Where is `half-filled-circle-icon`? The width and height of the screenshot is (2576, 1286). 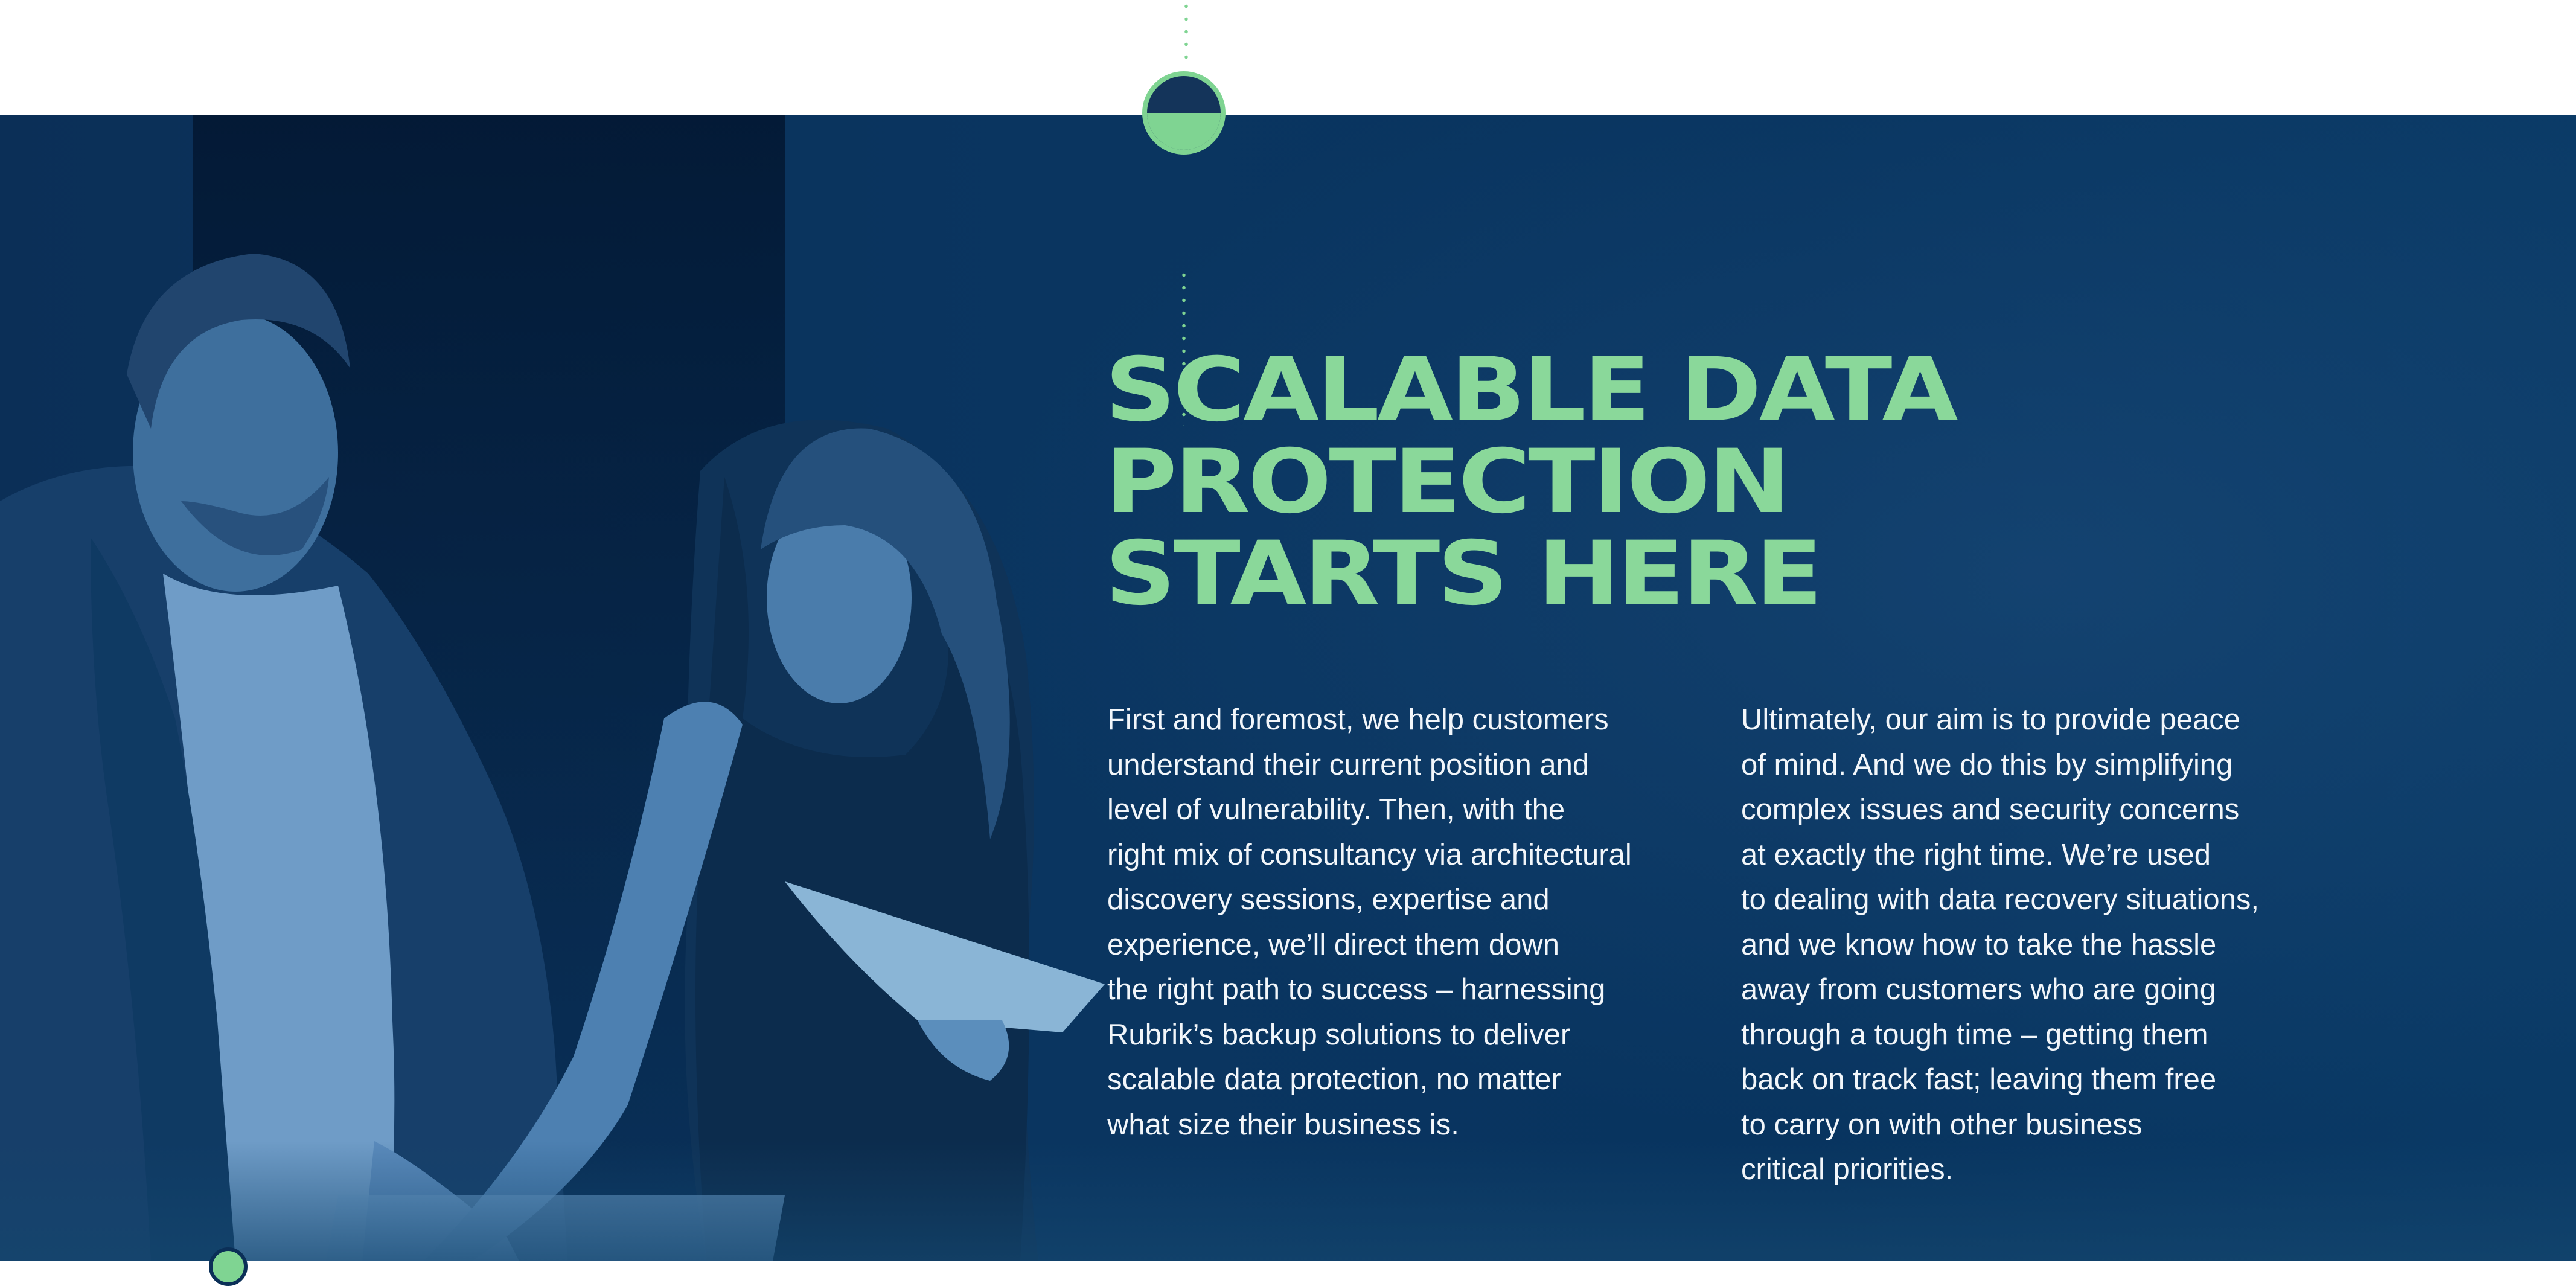
half-filled-circle-icon is located at coordinates (1184, 113).